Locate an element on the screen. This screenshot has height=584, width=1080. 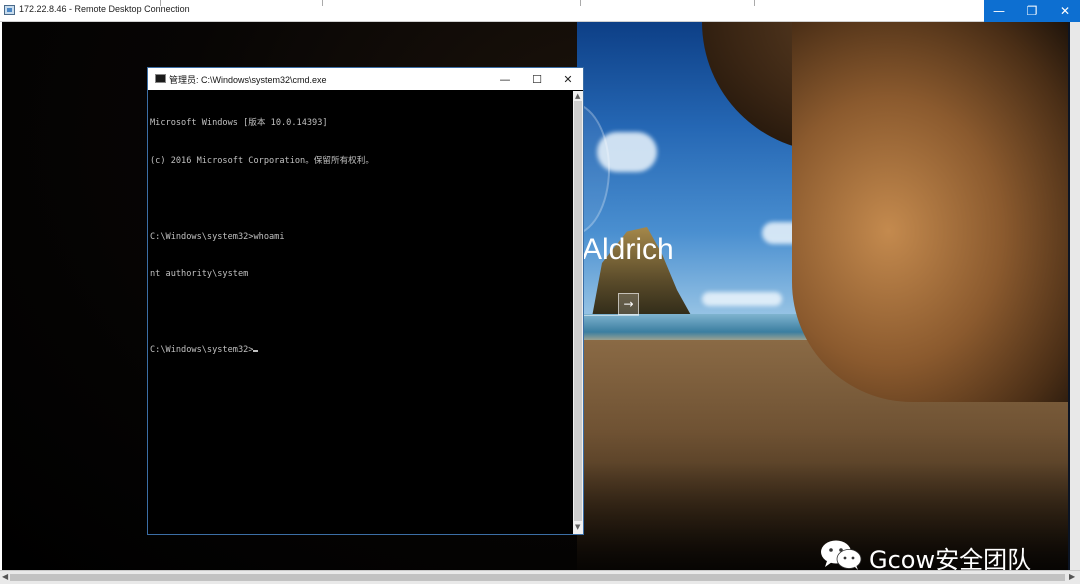
rdp-restore-button: ❐ is located at coordinates (1032, 11).